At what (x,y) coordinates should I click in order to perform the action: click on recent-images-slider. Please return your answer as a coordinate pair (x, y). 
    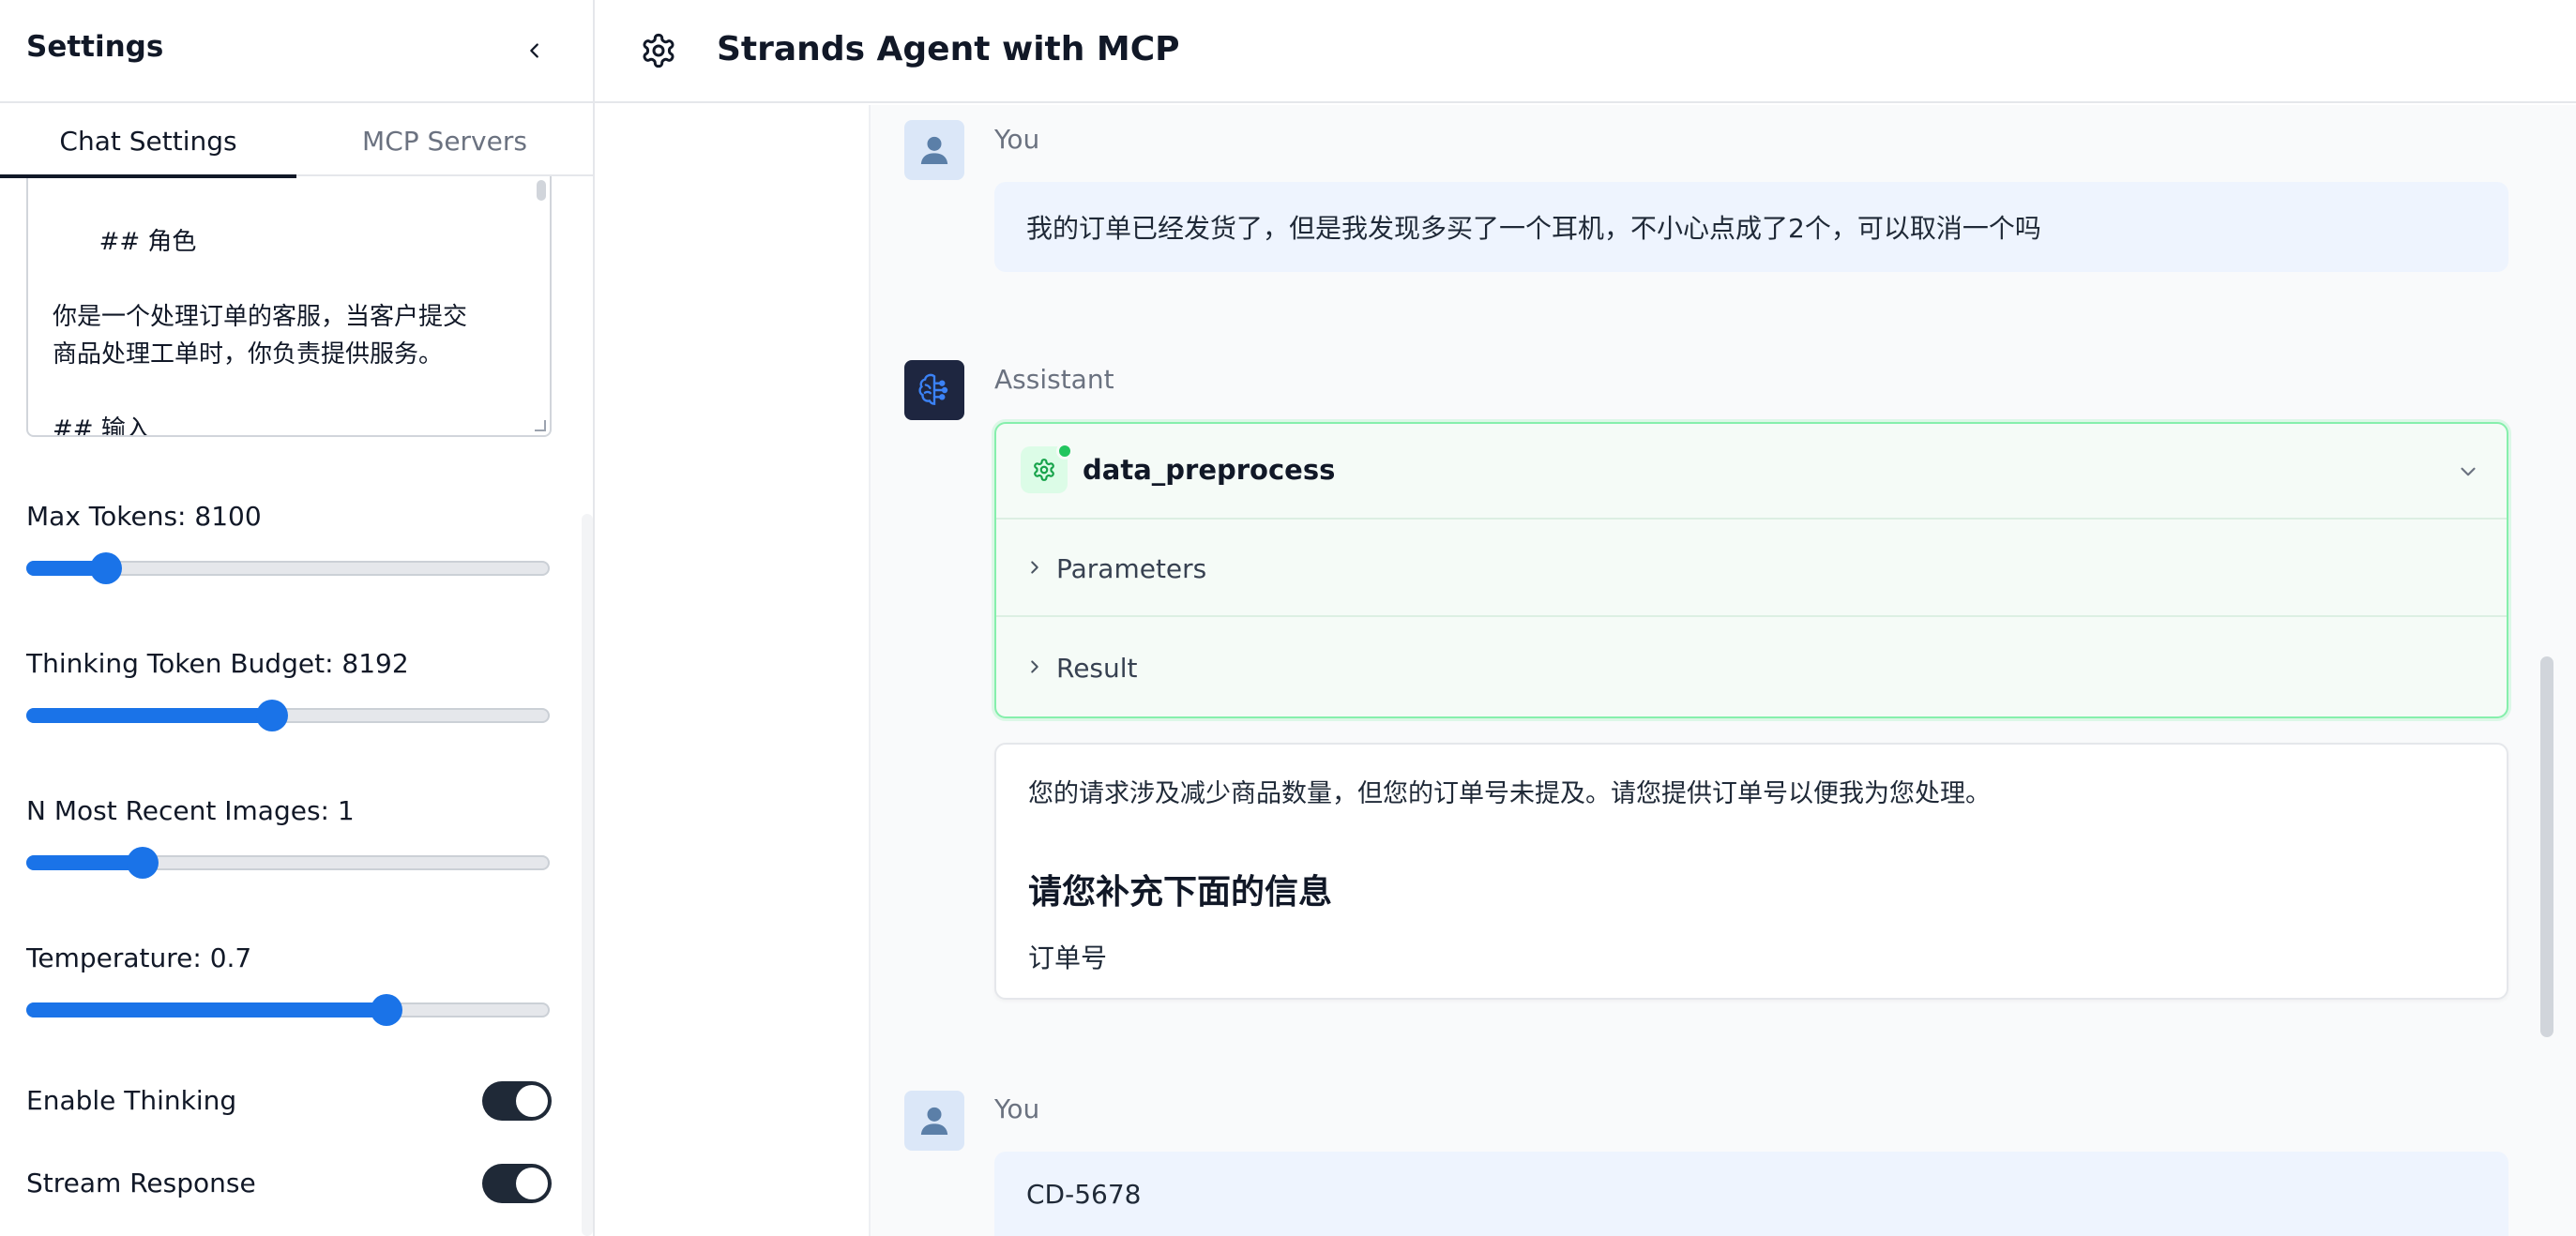
    Looking at the image, I should click on (288, 863).